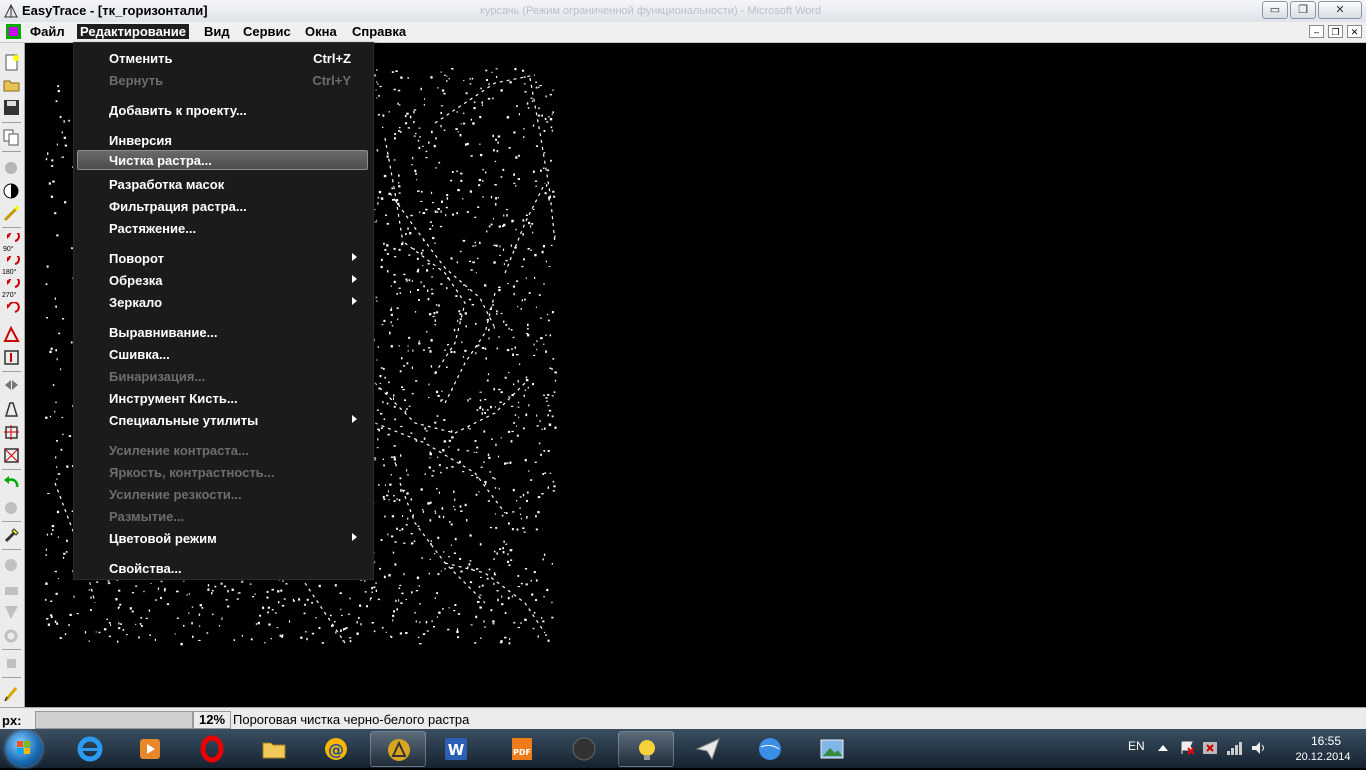 The width and height of the screenshot is (1366, 770). I want to click on taskbar-image-viewer, so click(832, 749).